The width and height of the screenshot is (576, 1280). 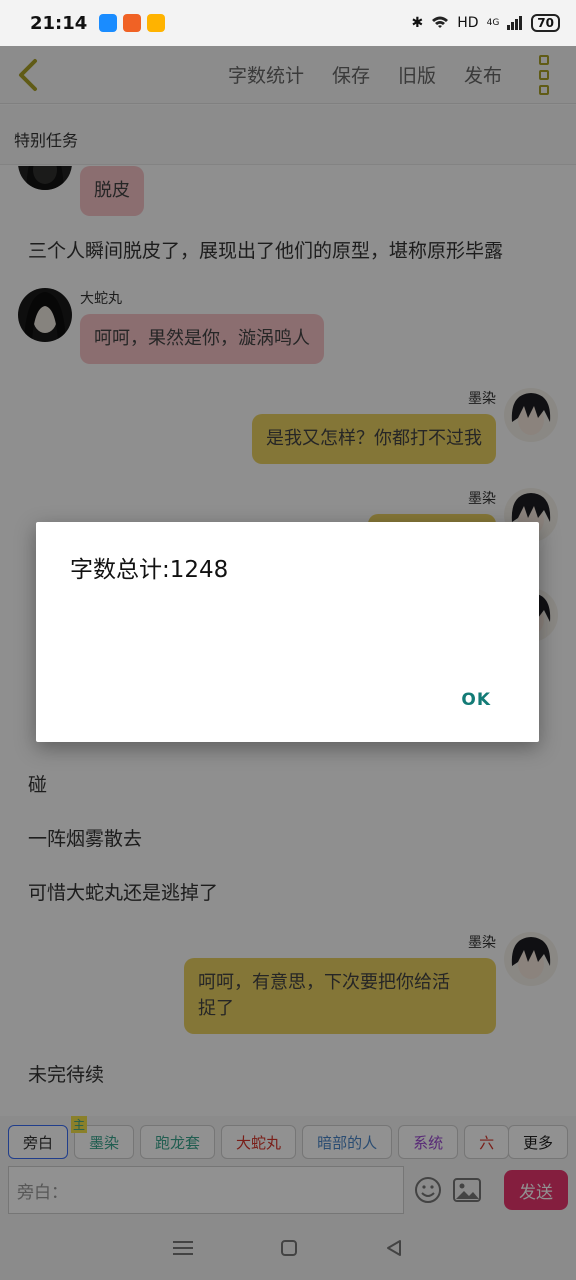 What do you see at coordinates (515, 23) in the screenshot?
I see `signal-icon` at bounding box center [515, 23].